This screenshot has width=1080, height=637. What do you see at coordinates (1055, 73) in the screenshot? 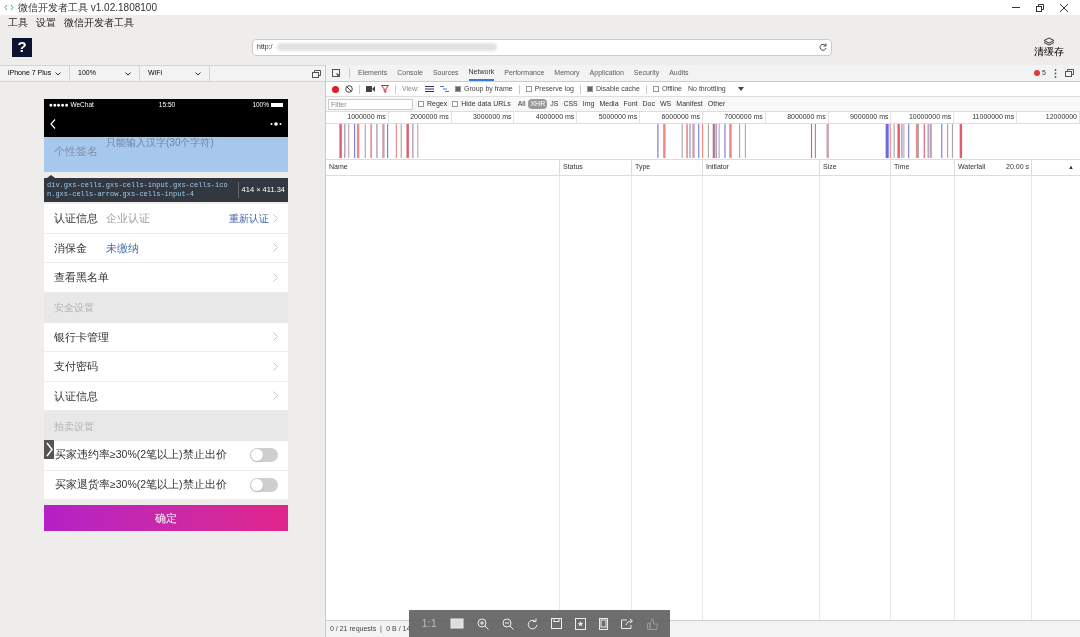
I see `more-options-icon` at bounding box center [1055, 73].